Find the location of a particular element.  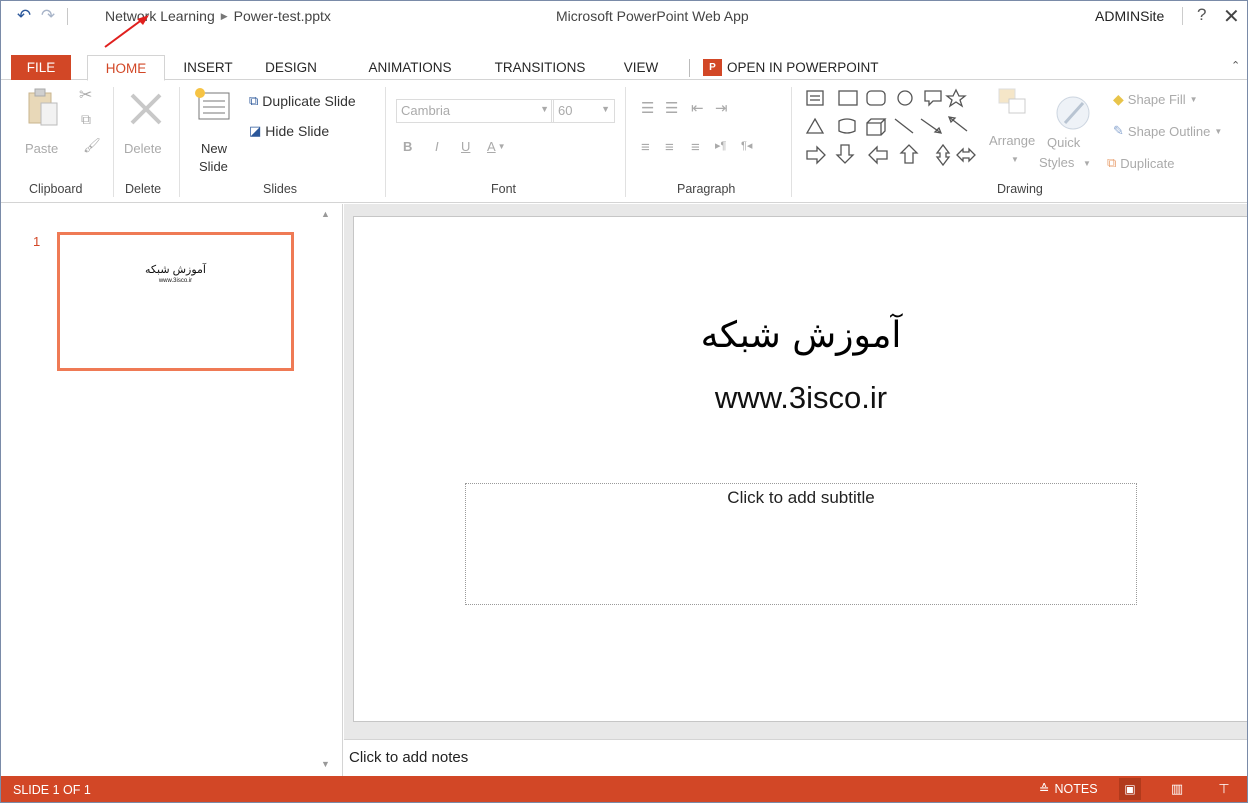

tab-separator is located at coordinates (689, 68).